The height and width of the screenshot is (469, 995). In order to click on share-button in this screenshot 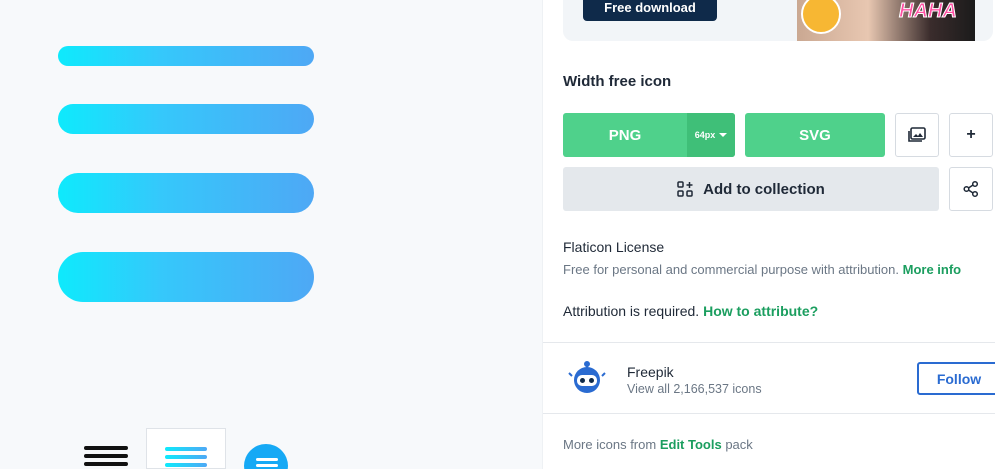, I will do `click(971, 189)`.